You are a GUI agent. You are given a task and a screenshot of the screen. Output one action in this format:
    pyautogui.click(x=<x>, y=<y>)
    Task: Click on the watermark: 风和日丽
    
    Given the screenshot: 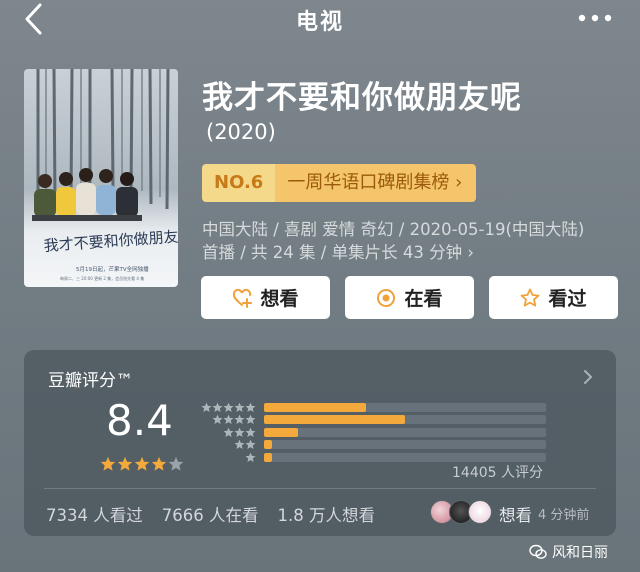 What is the action you would take?
    pyautogui.click(x=568, y=552)
    